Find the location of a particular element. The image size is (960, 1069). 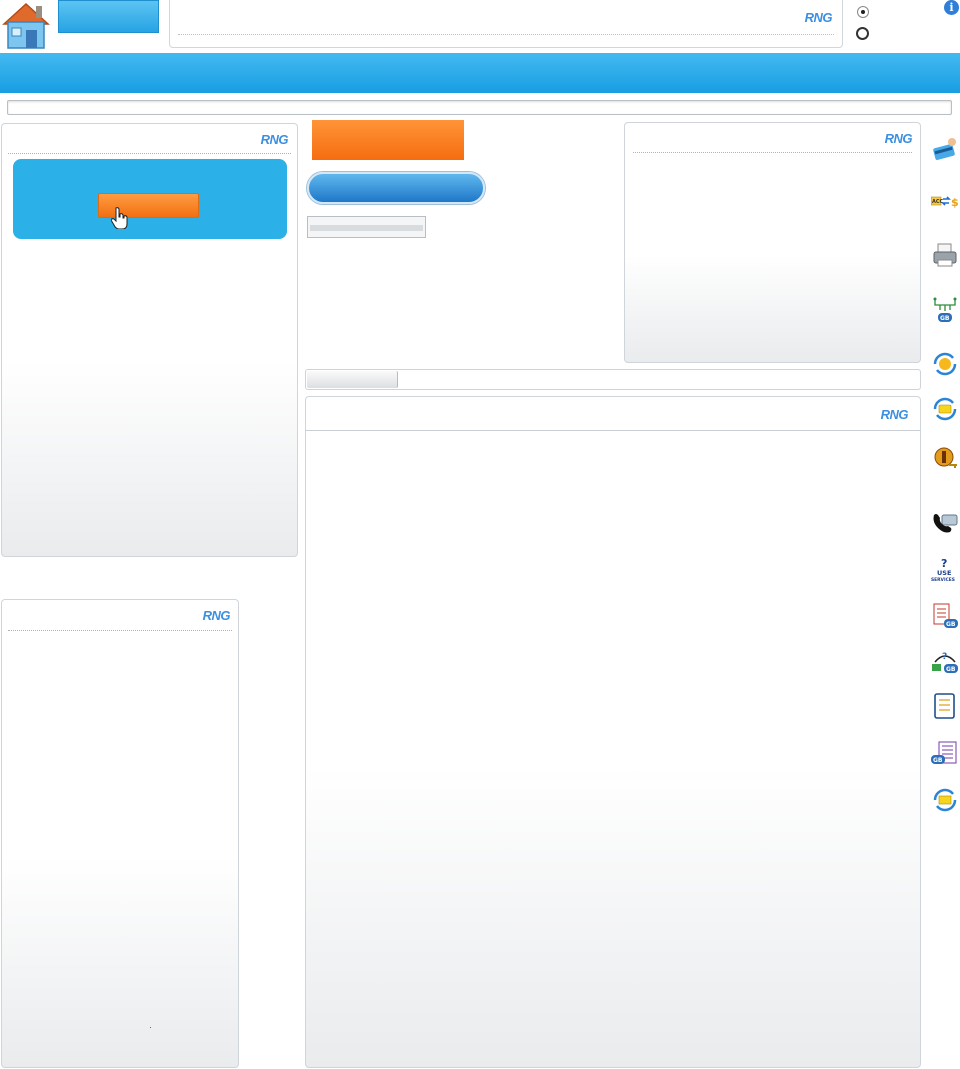

list-gb-icon: GB is located at coordinates (945, 754).